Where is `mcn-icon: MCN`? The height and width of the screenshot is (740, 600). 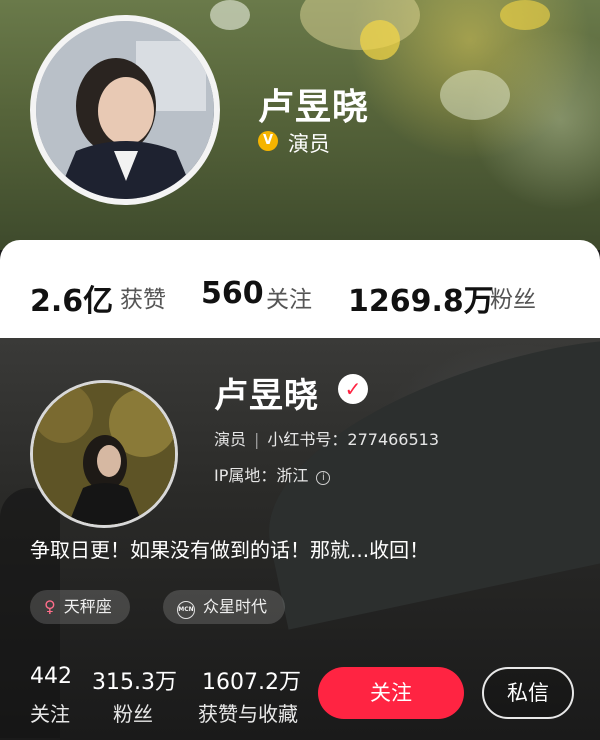 mcn-icon: MCN is located at coordinates (186, 610).